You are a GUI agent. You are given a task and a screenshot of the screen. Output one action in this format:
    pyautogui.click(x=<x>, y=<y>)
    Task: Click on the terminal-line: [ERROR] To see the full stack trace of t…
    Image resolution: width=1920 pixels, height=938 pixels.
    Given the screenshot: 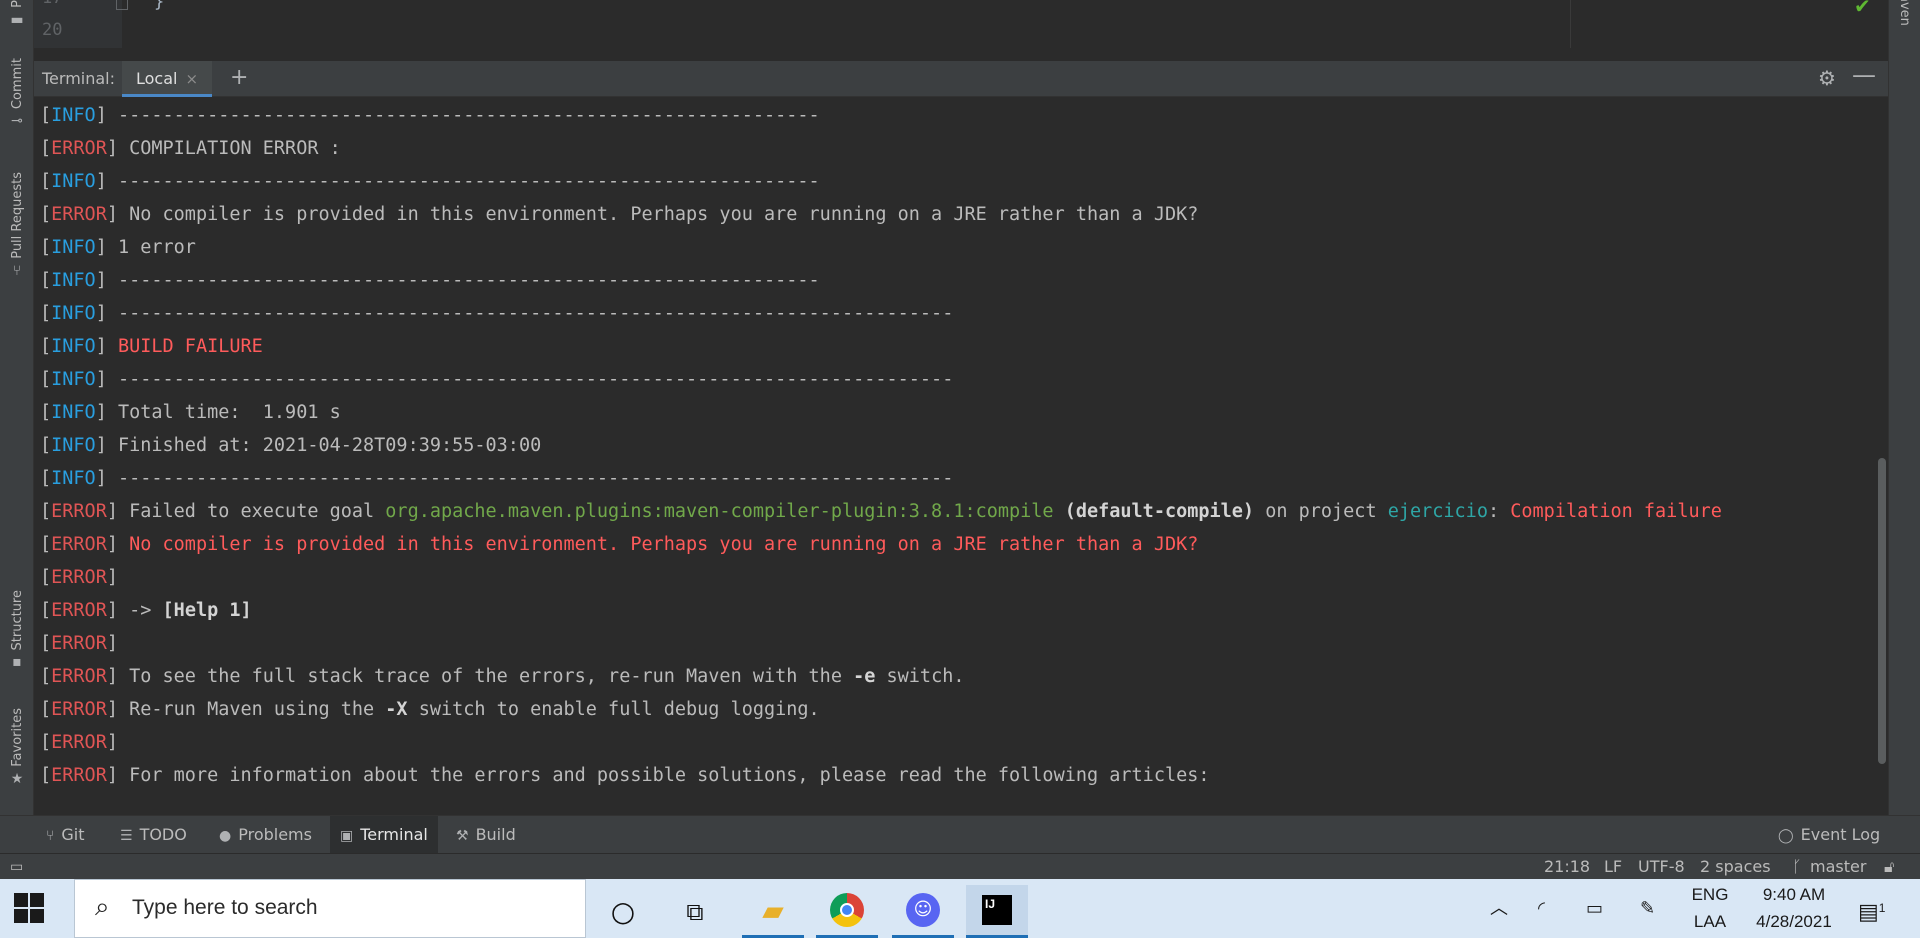 What is the action you would take?
    pyautogui.click(x=502, y=676)
    